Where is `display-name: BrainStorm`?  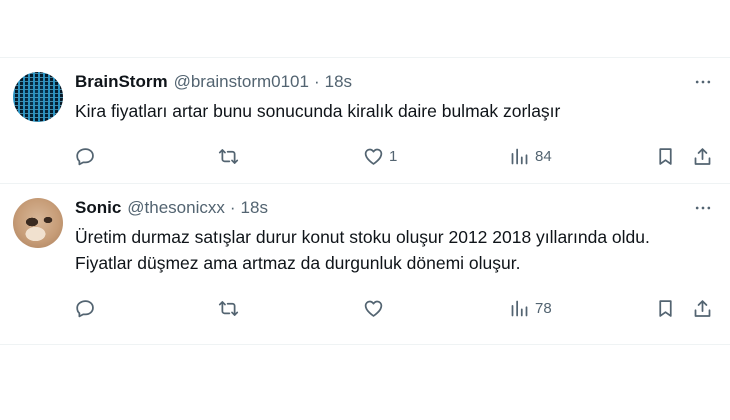 display-name: BrainStorm is located at coordinates (121, 82).